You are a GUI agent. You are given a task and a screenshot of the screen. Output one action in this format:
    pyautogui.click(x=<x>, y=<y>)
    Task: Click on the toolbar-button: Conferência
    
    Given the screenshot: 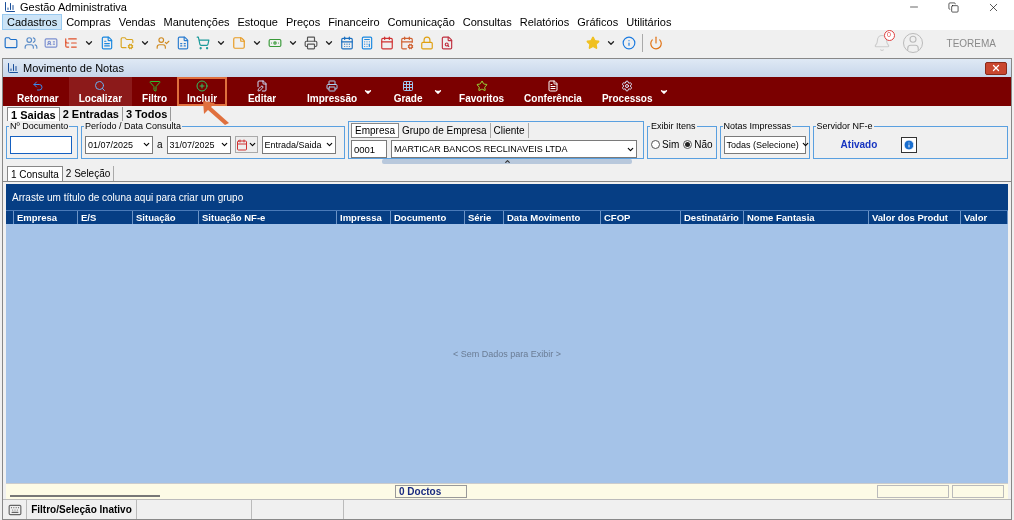 What is the action you would take?
    pyautogui.click(x=553, y=91)
    